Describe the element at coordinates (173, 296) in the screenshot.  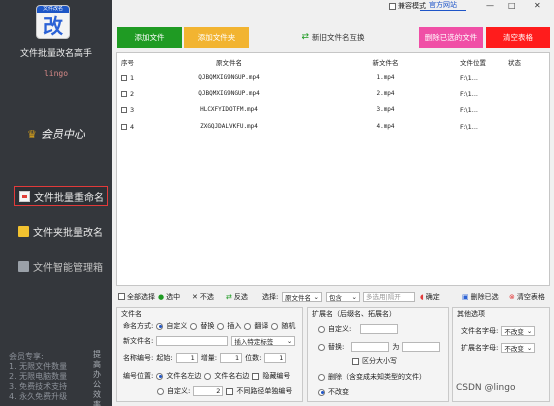
I see `select-label: 选中` at that location.